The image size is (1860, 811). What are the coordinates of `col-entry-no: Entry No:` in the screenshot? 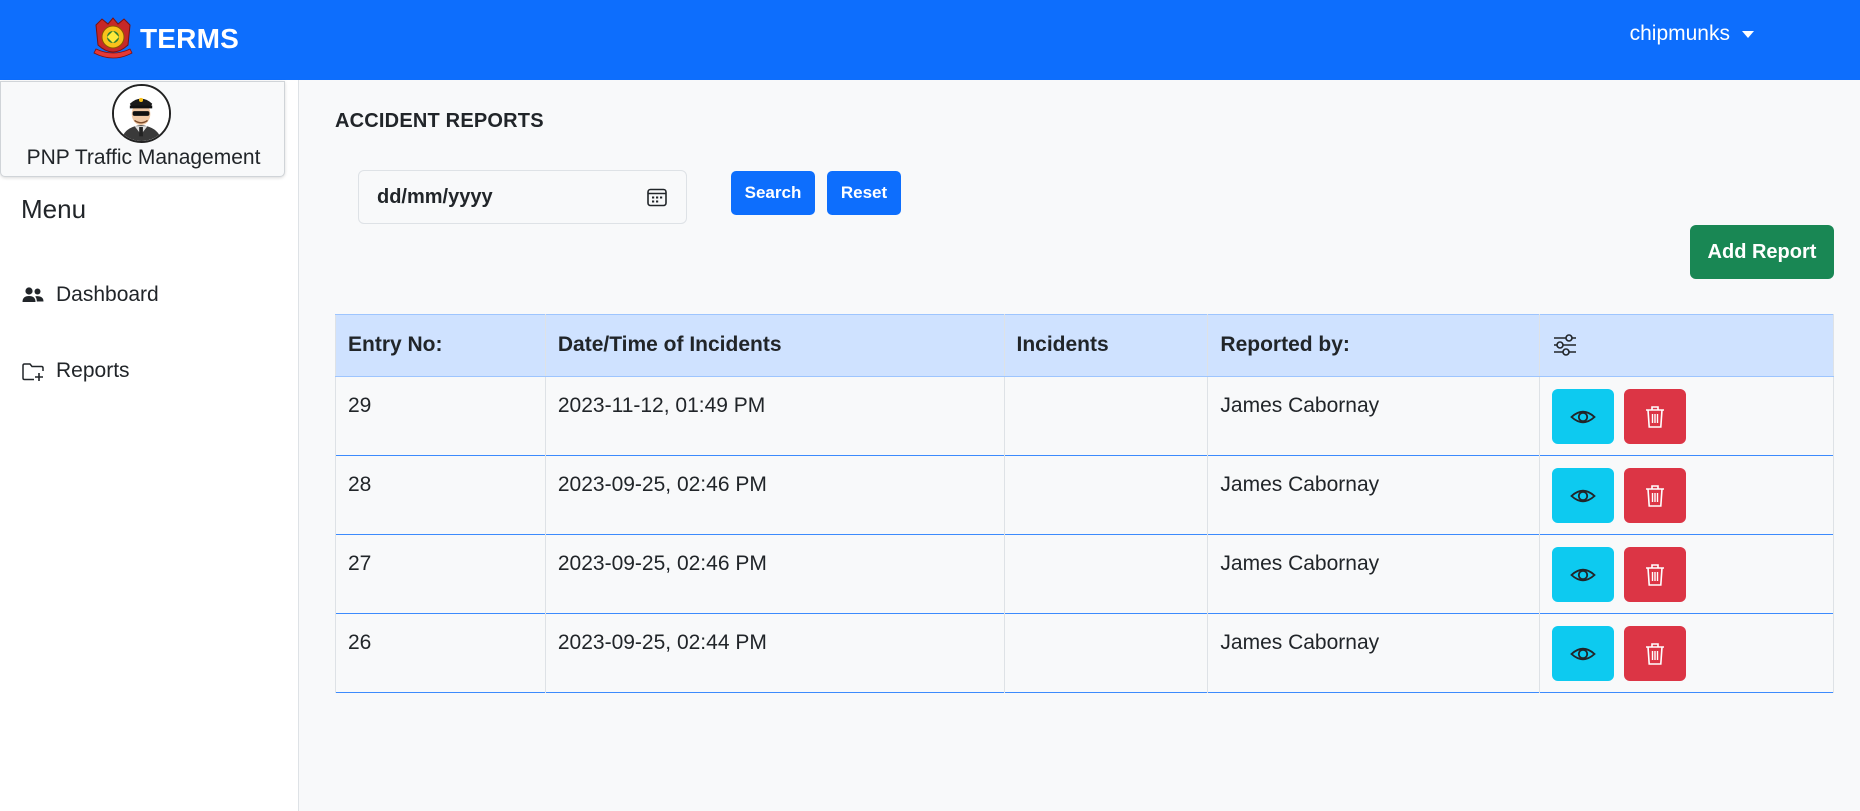 It's located at (440, 345).